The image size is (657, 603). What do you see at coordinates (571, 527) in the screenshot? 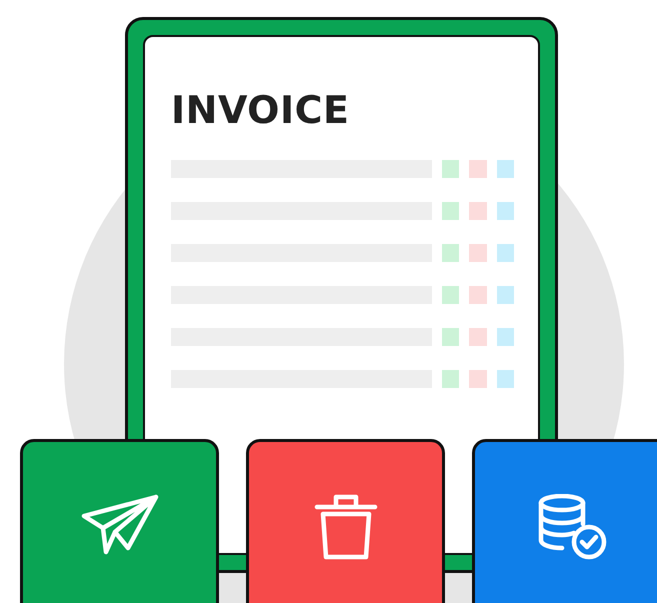
I see `database-check-icon` at bounding box center [571, 527].